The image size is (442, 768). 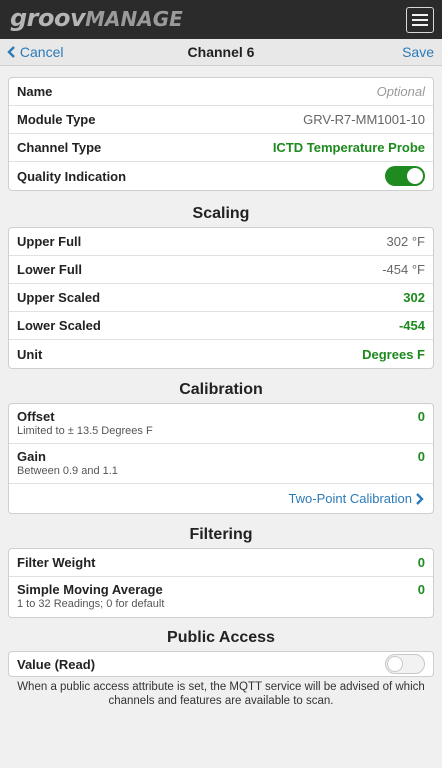 What do you see at coordinates (59, 147) in the screenshot?
I see `channel-type-label: Channel Type` at bounding box center [59, 147].